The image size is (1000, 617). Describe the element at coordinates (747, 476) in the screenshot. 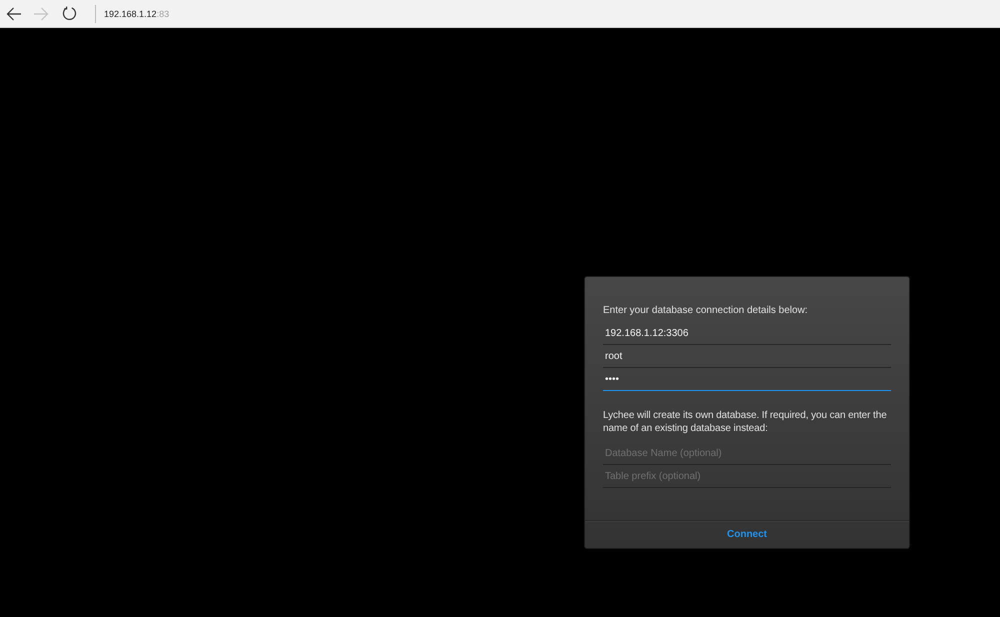

I see `input-field: Table prefix (optional)` at that location.